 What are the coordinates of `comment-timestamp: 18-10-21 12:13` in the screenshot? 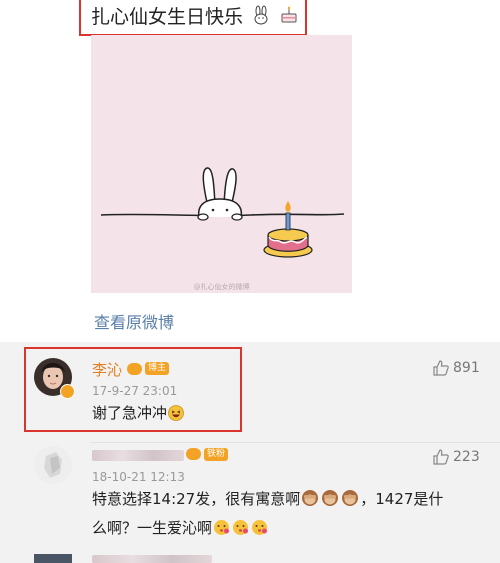 It's located at (138, 477).